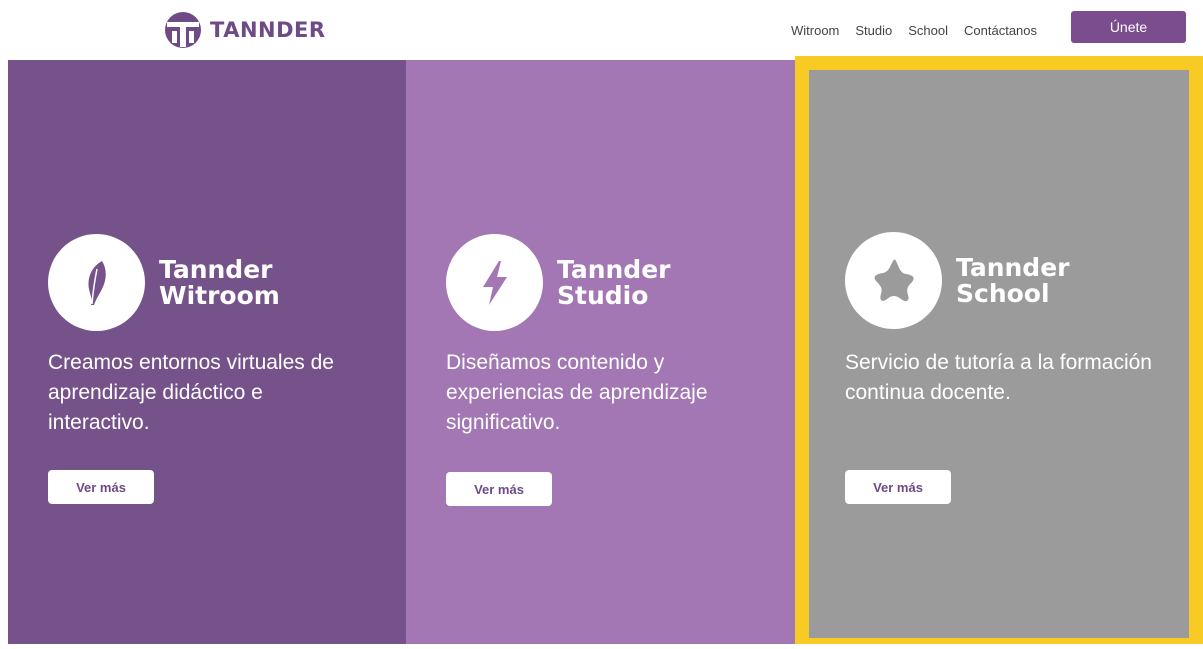 This screenshot has height=649, width=1203. I want to click on school-brand: Tannder School, so click(957, 280).